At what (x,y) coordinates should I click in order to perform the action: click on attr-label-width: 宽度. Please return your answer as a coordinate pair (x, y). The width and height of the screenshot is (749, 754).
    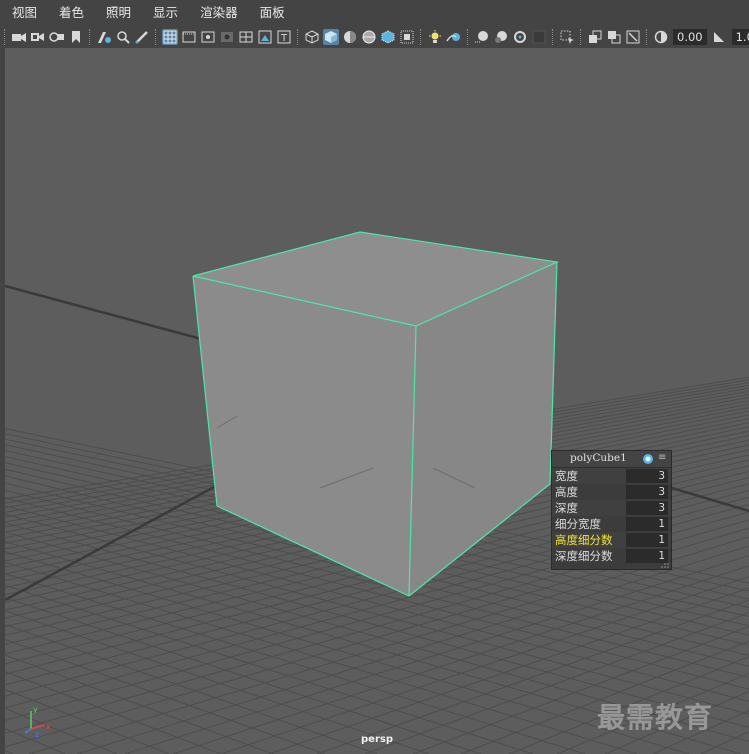
    Looking at the image, I should click on (566, 476).